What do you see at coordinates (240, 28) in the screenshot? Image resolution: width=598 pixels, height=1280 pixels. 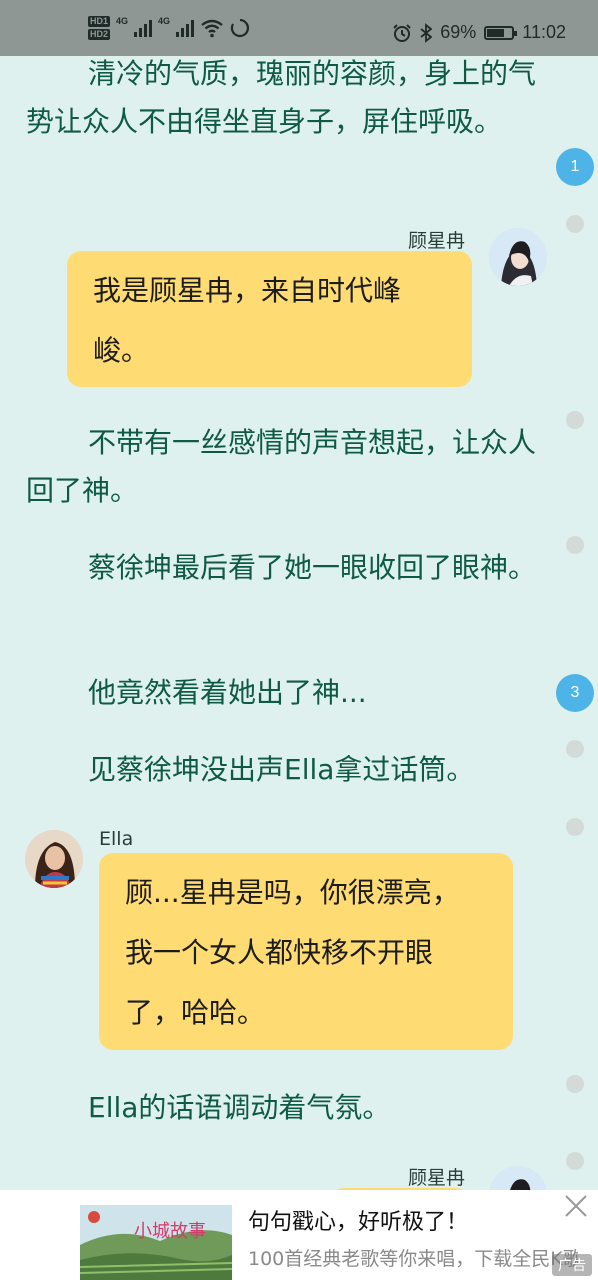 I see `loading-icon` at bounding box center [240, 28].